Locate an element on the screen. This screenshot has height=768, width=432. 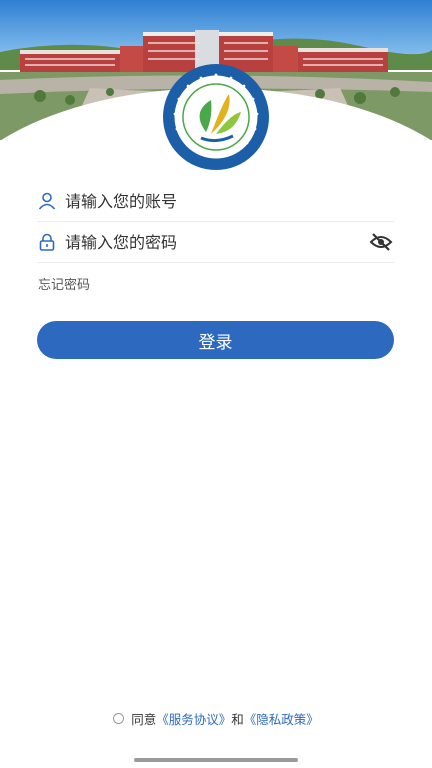
account-field is located at coordinates (215, 201).